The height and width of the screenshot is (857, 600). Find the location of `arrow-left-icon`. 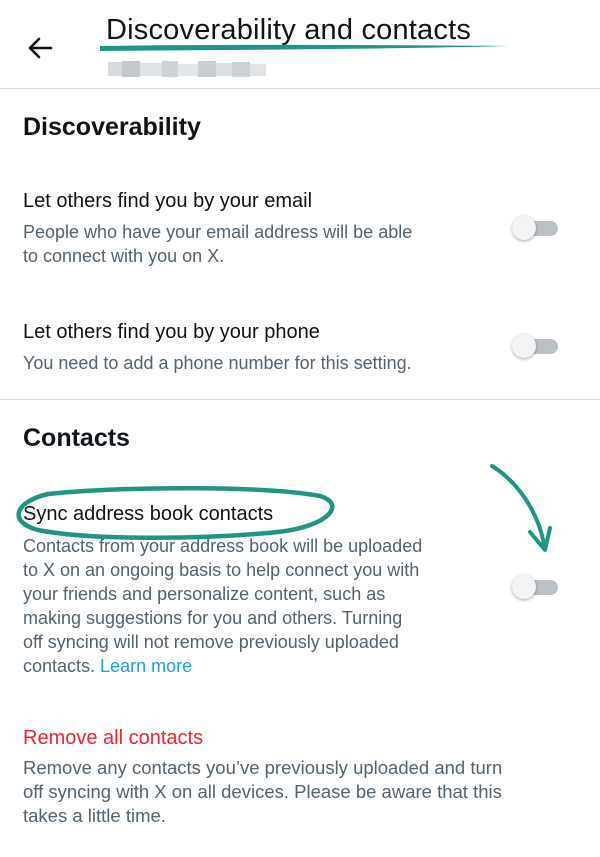

arrow-left-icon is located at coordinates (40, 48).